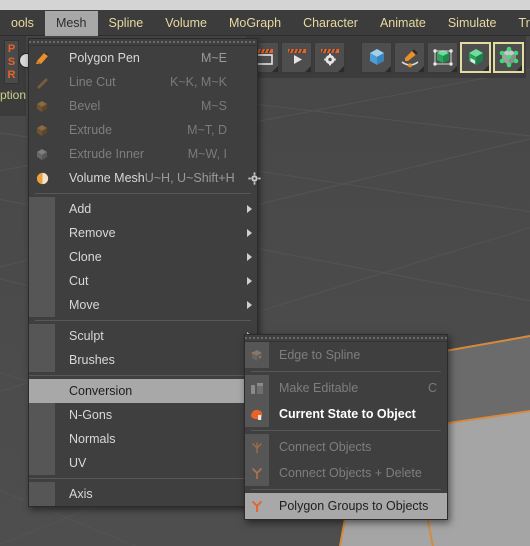 This screenshot has height=546, width=530. Describe the element at coordinates (255, 23) in the screenshot. I see `menu-mograph: MoGraph` at that location.